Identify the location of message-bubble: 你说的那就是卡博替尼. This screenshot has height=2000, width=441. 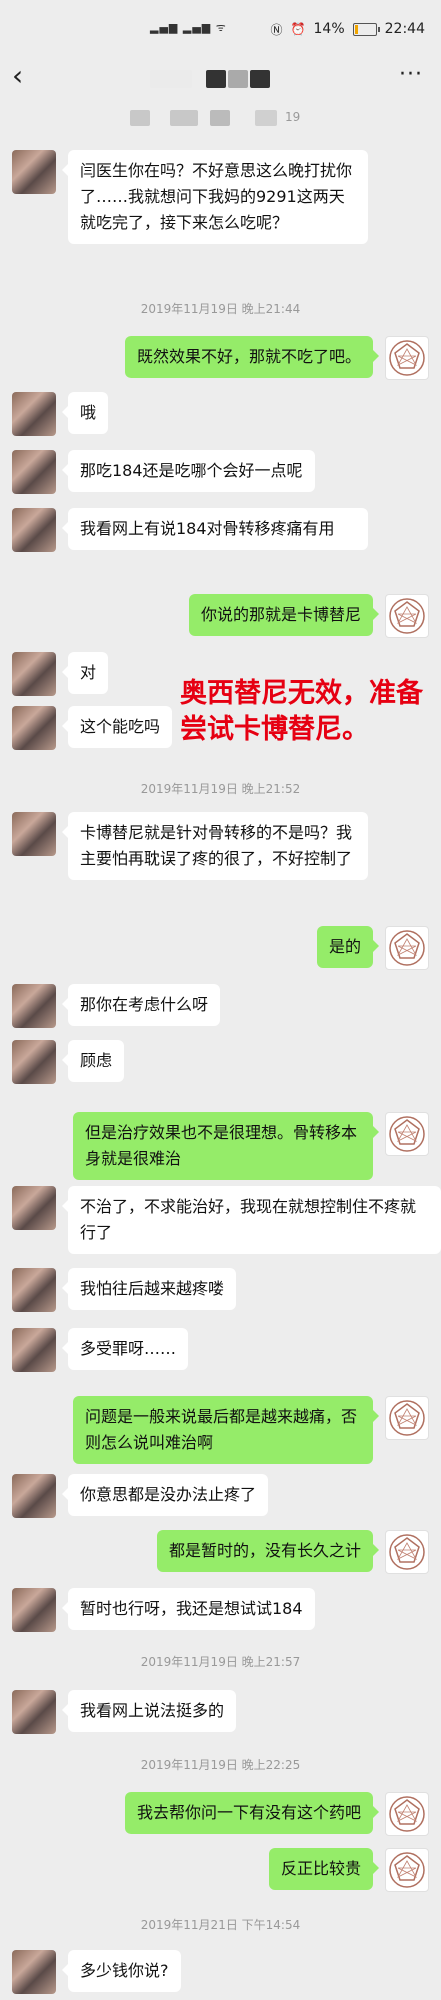
(284, 615).